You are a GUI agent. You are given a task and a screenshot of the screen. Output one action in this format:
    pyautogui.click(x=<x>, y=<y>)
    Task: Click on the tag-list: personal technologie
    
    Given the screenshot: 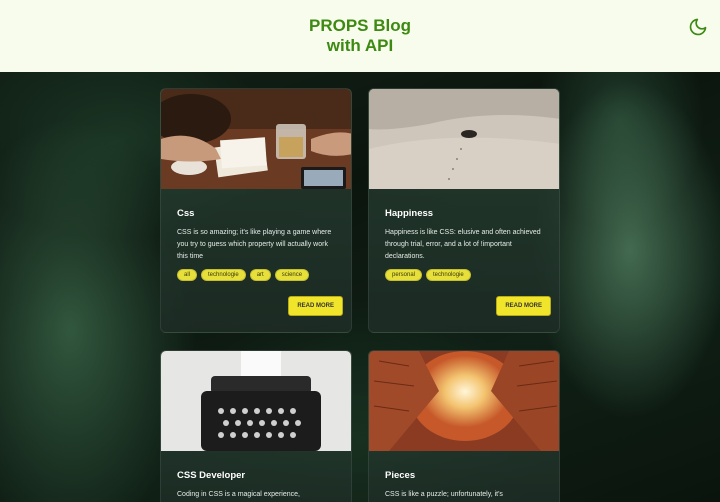 What is the action you would take?
    pyautogui.click(x=464, y=275)
    